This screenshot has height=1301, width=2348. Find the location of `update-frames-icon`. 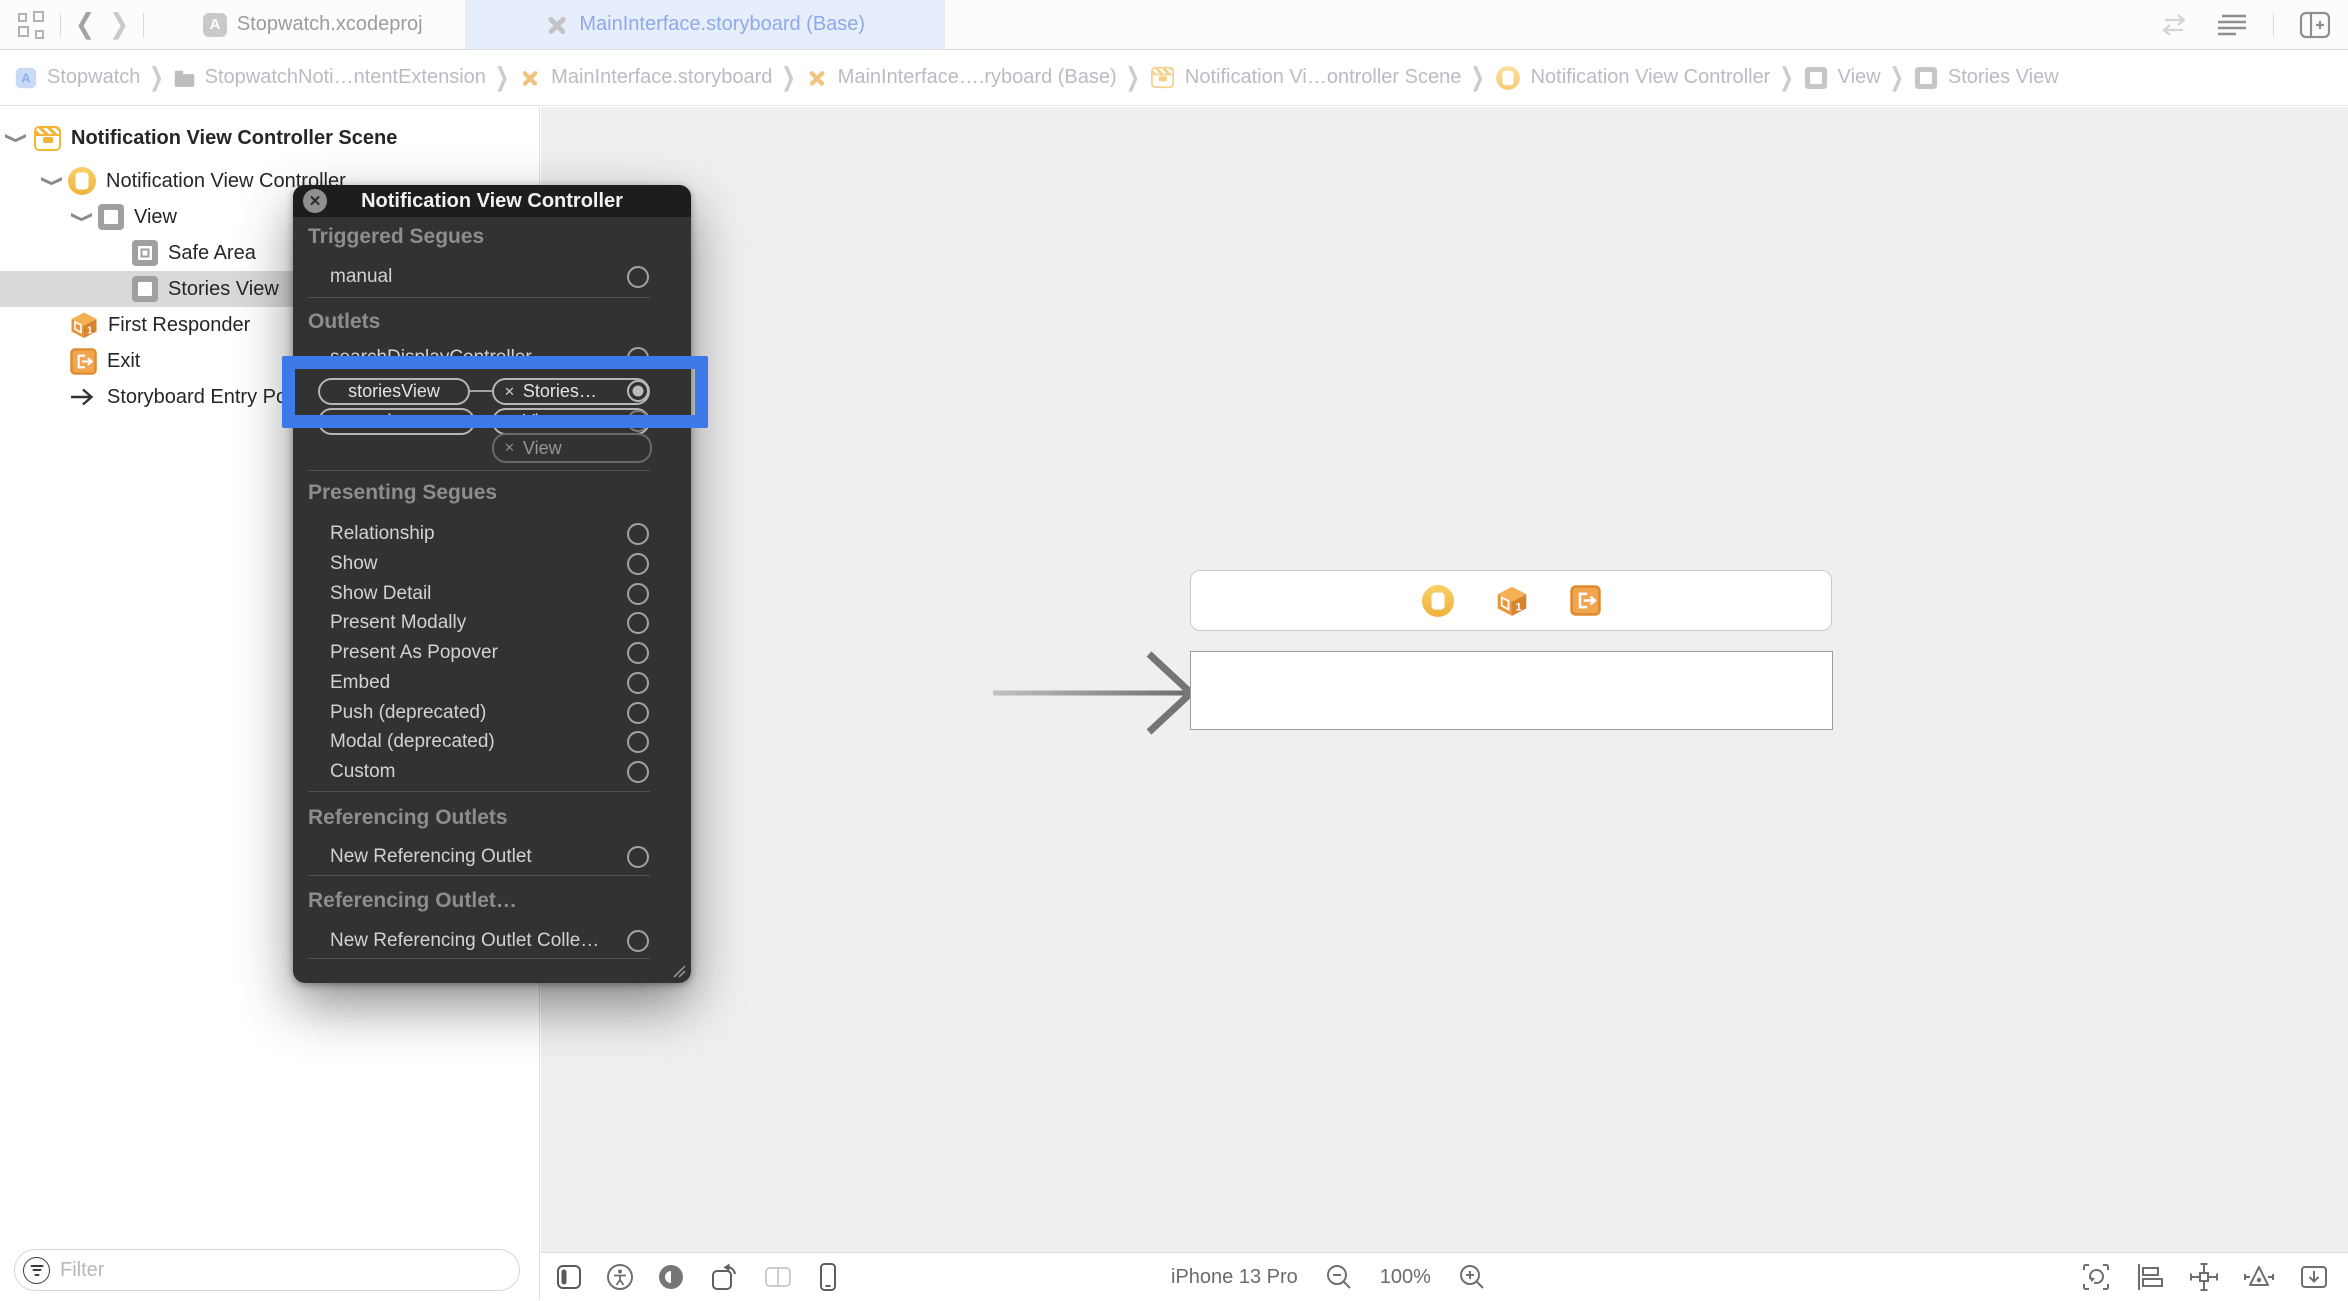

update-frames-icon is located at coordinates (2096, 1277).